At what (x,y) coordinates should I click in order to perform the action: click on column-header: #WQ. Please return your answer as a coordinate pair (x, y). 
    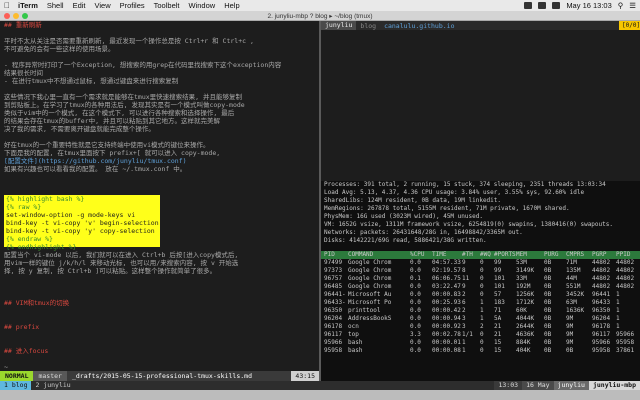
    Looking at the image, I should click on (487, 255).